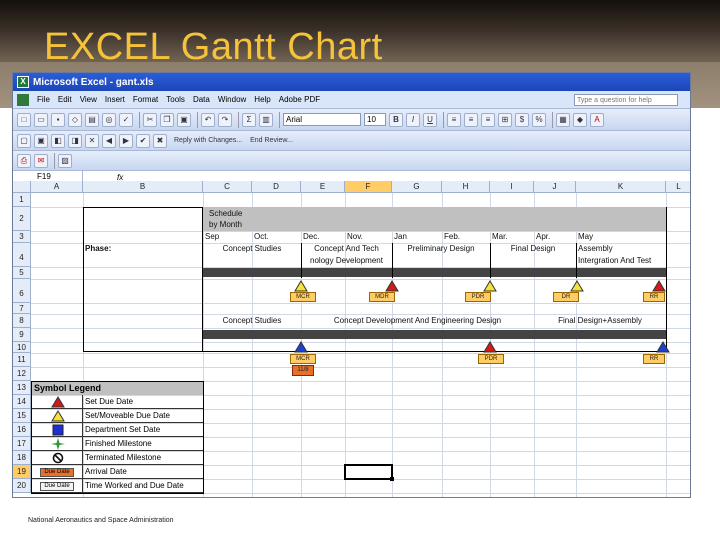 This screenshot has width=720, height=540. Describe the element at coordinates (441, 248) in the screenshot. I see `phase-preliminary-design: Preliminary Design` at that location.